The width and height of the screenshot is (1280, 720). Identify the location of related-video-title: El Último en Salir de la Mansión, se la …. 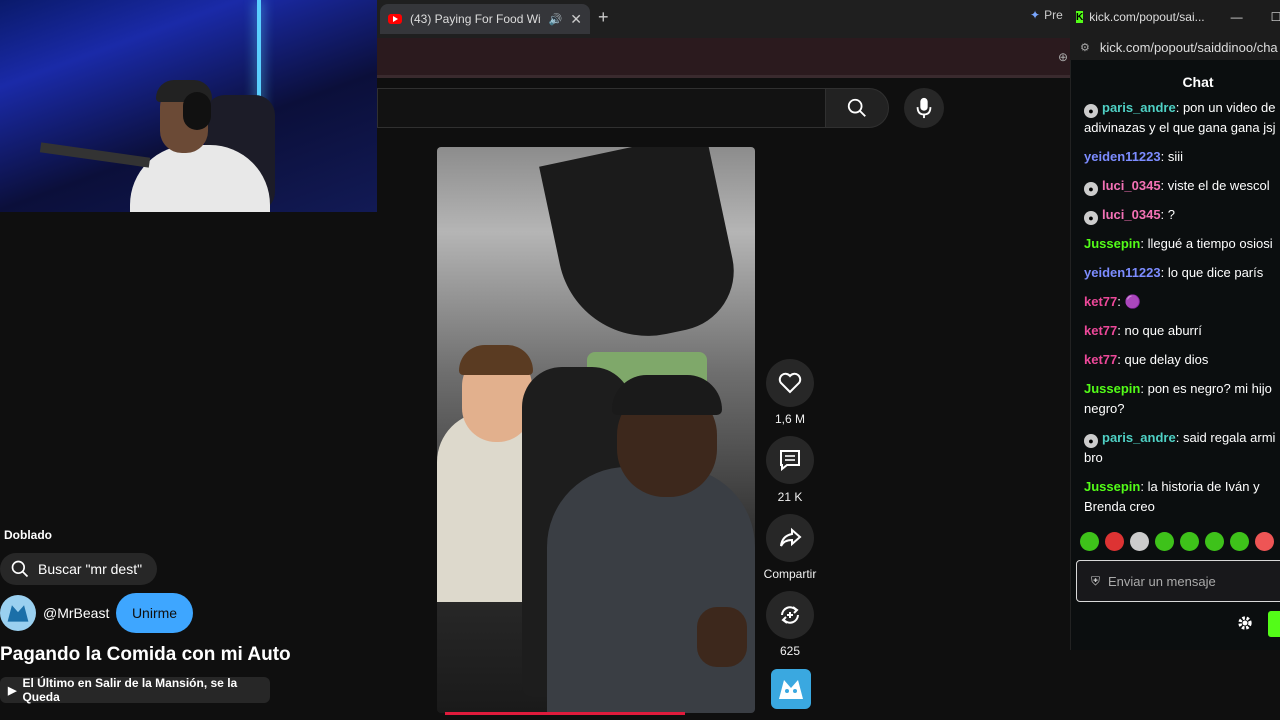
(130, 690).